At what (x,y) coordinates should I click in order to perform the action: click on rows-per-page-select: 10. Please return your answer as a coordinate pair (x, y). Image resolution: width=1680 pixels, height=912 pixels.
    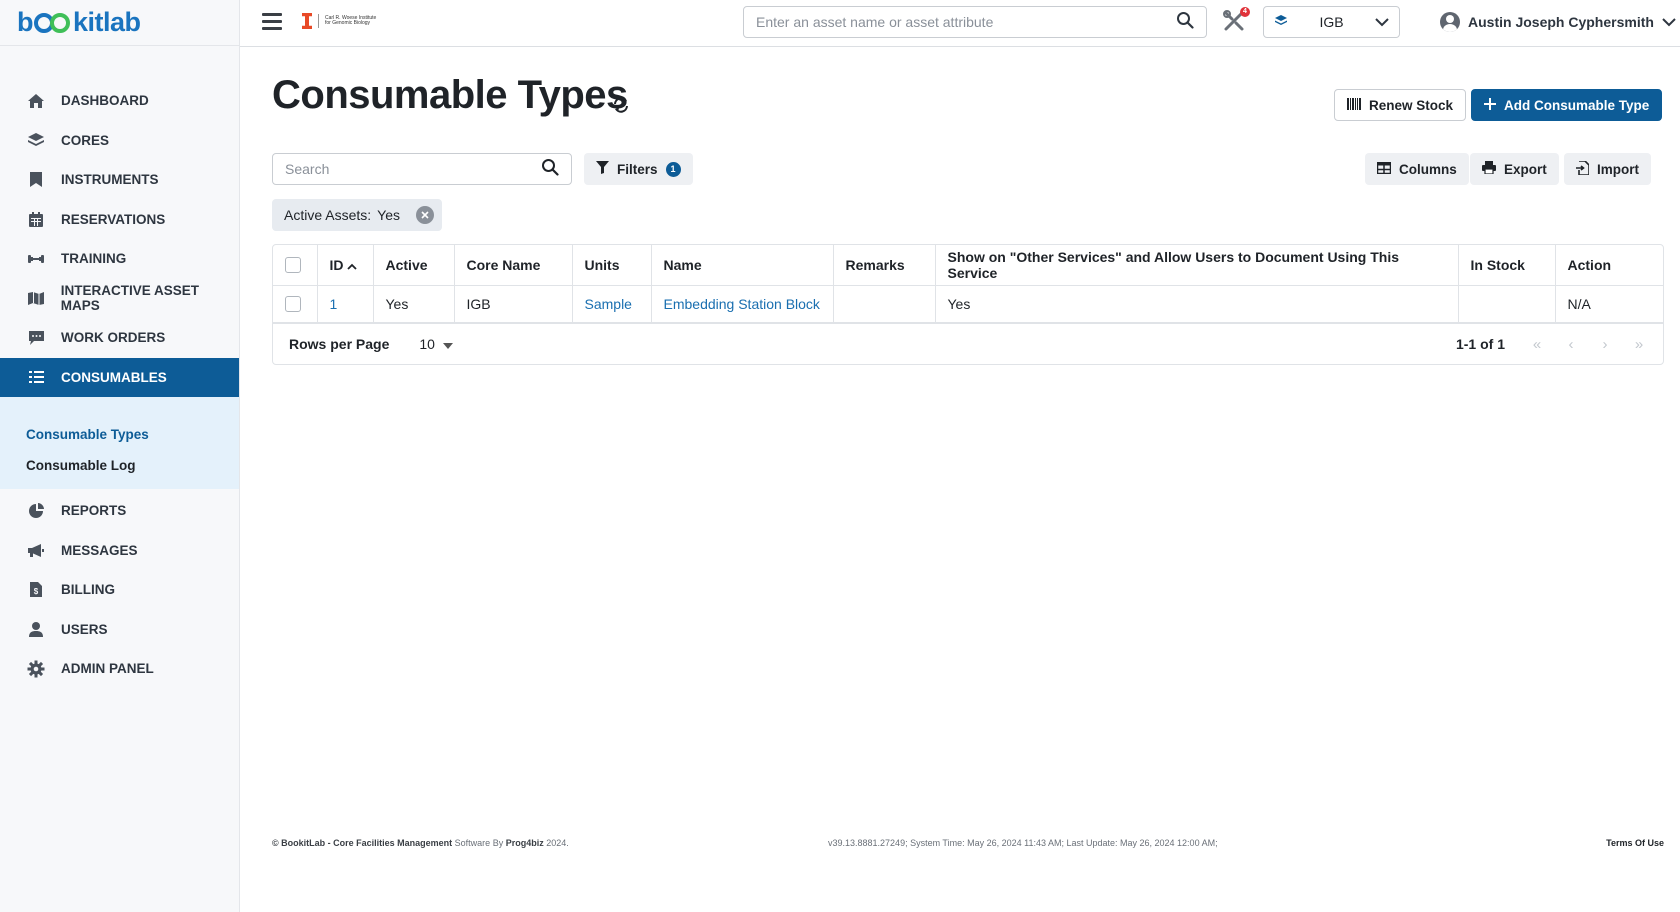
    Looking at the image, I should click on (436, 344).